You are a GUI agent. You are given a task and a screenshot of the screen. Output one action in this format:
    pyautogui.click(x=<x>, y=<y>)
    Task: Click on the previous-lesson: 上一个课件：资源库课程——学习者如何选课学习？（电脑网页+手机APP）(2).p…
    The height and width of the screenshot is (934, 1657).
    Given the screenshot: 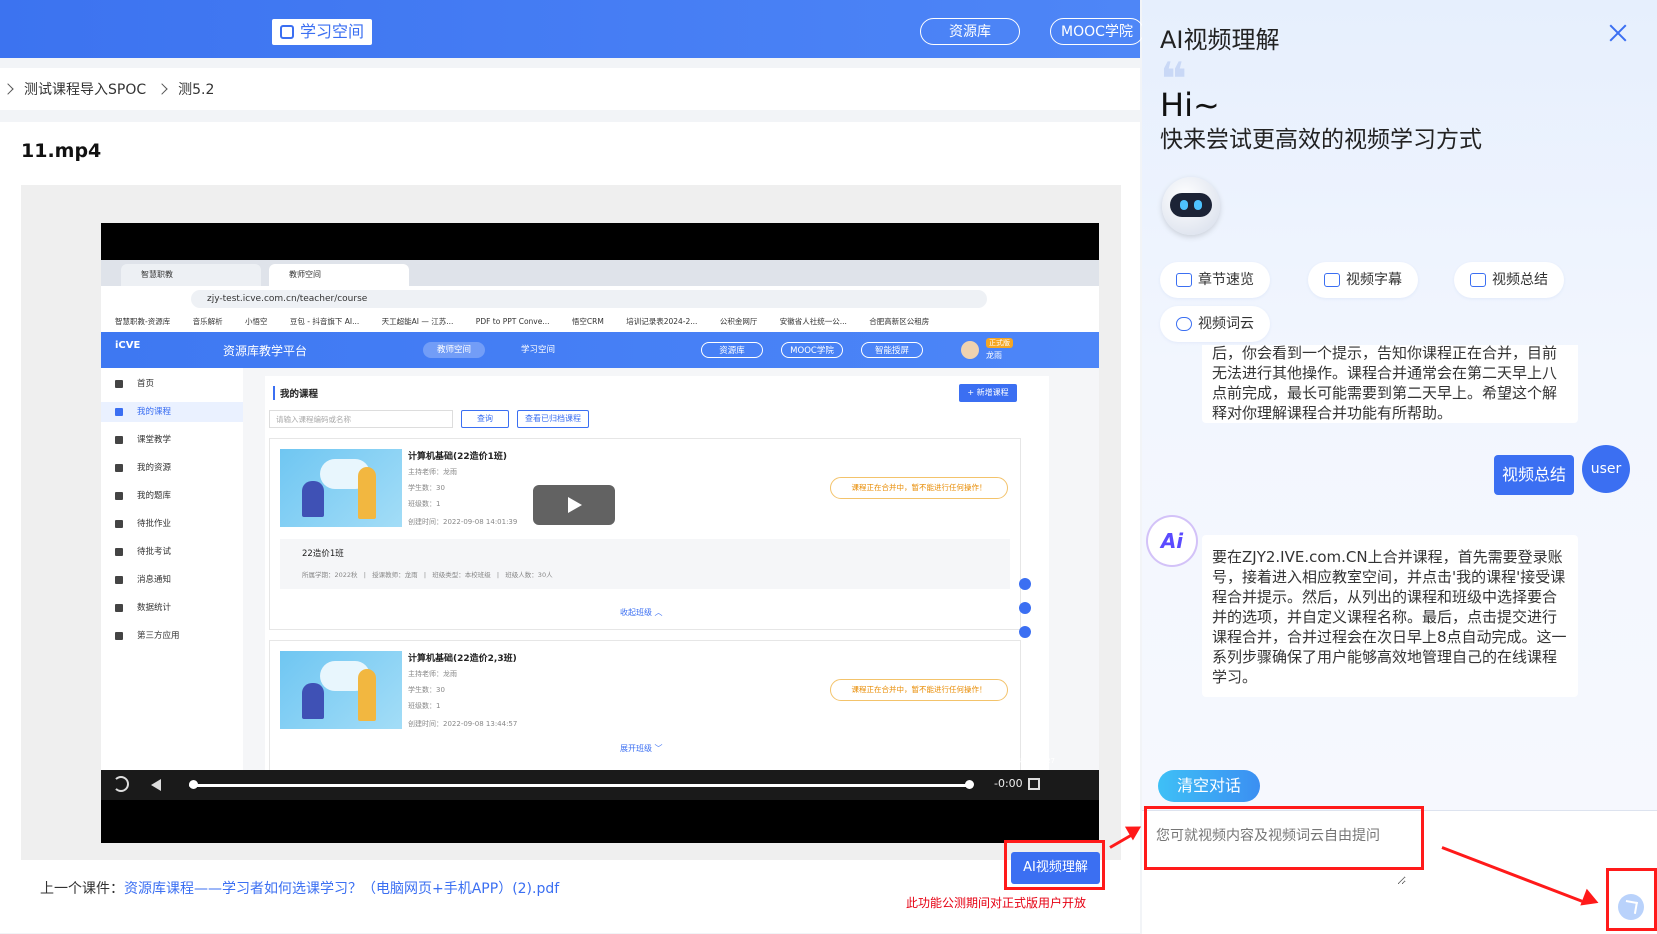 What is the action you would take?
    pyautogui.click(x=299, y=888)
    